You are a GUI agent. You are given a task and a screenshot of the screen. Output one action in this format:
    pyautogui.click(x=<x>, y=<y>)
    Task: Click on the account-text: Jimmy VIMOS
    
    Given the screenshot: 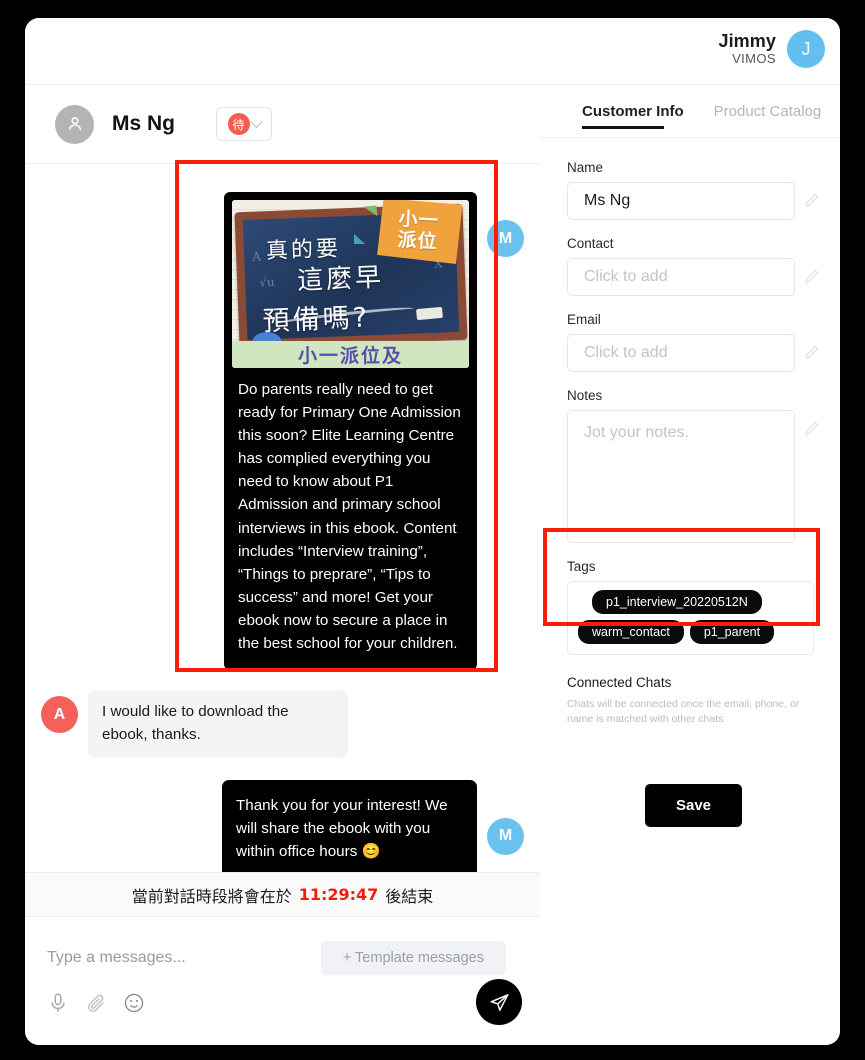 What is the action you would take?
    pyautogui.click(x=747, y=49)
    